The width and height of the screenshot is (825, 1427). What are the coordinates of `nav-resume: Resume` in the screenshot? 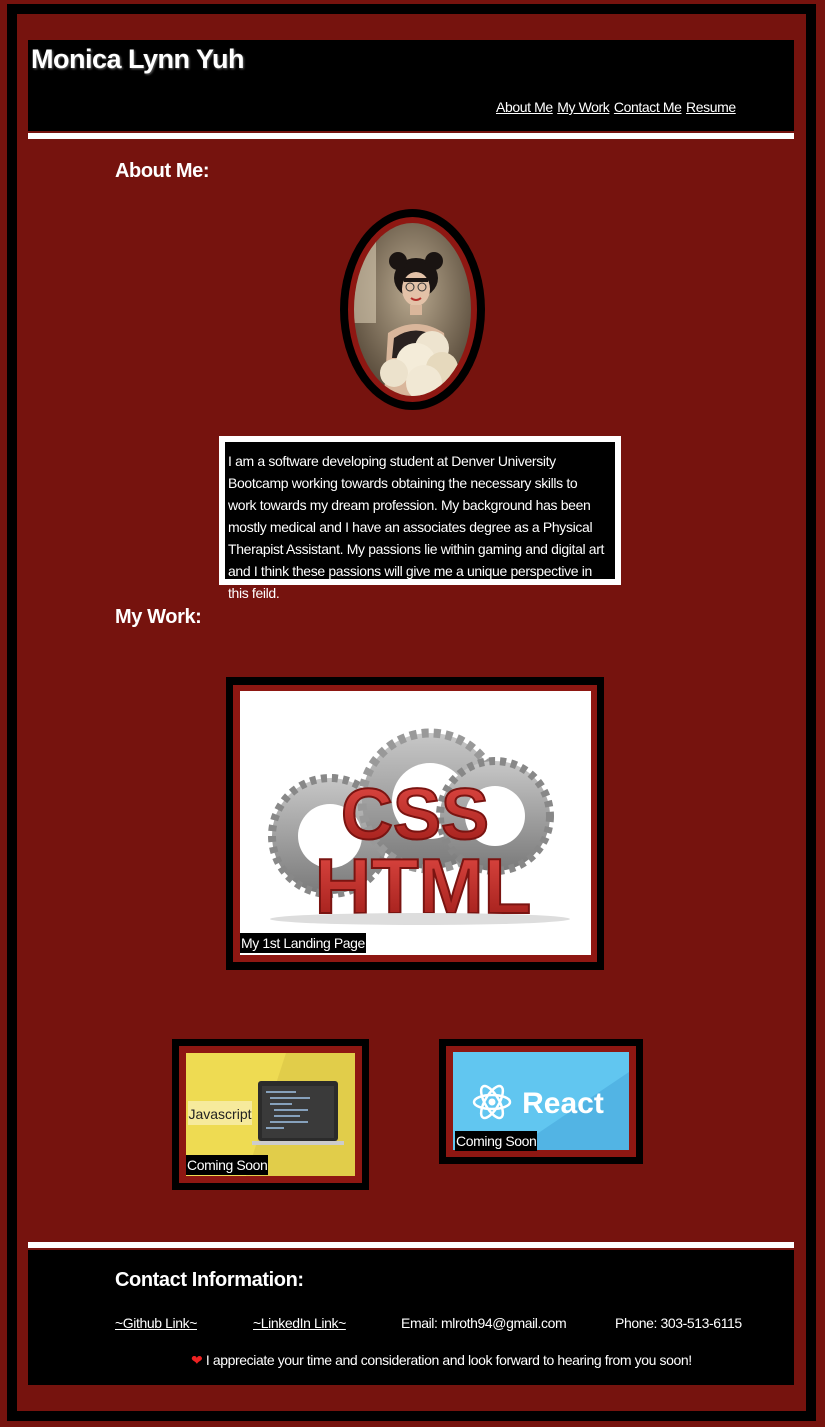 It's located at (711, 107).